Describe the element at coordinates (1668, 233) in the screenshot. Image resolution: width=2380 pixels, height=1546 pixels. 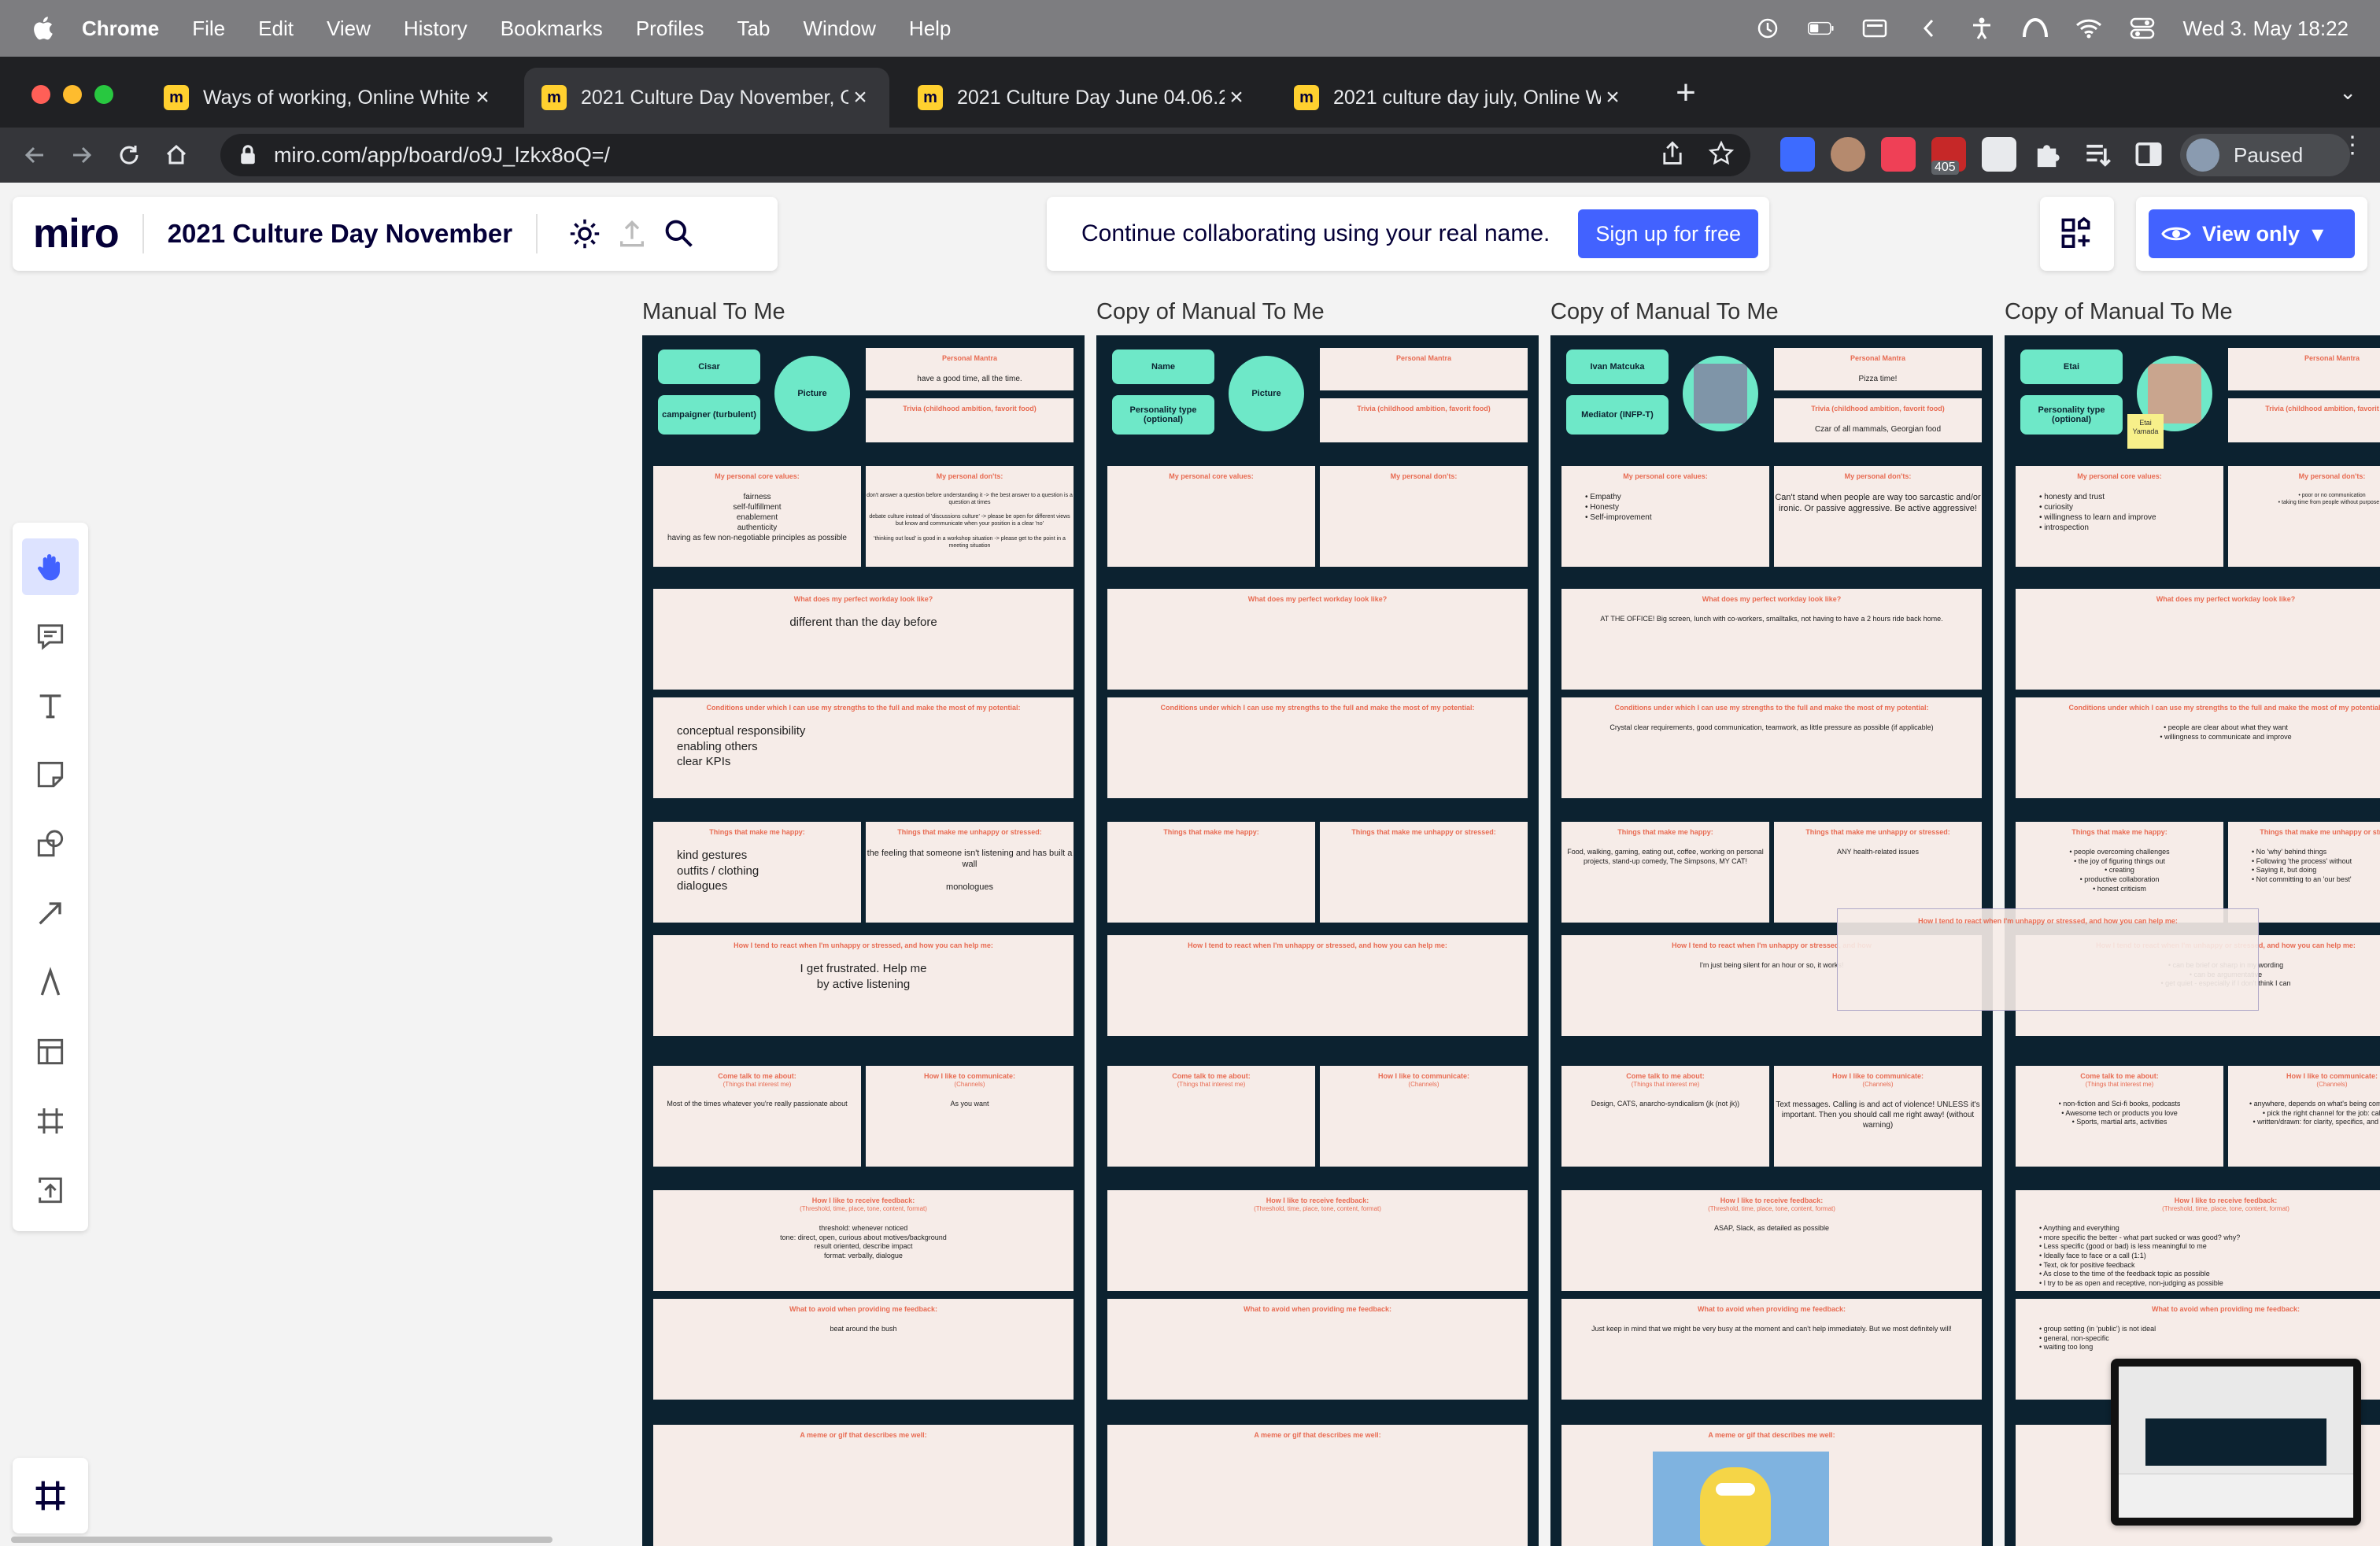
I see `sign-up-button: Sign up for free` at that location.